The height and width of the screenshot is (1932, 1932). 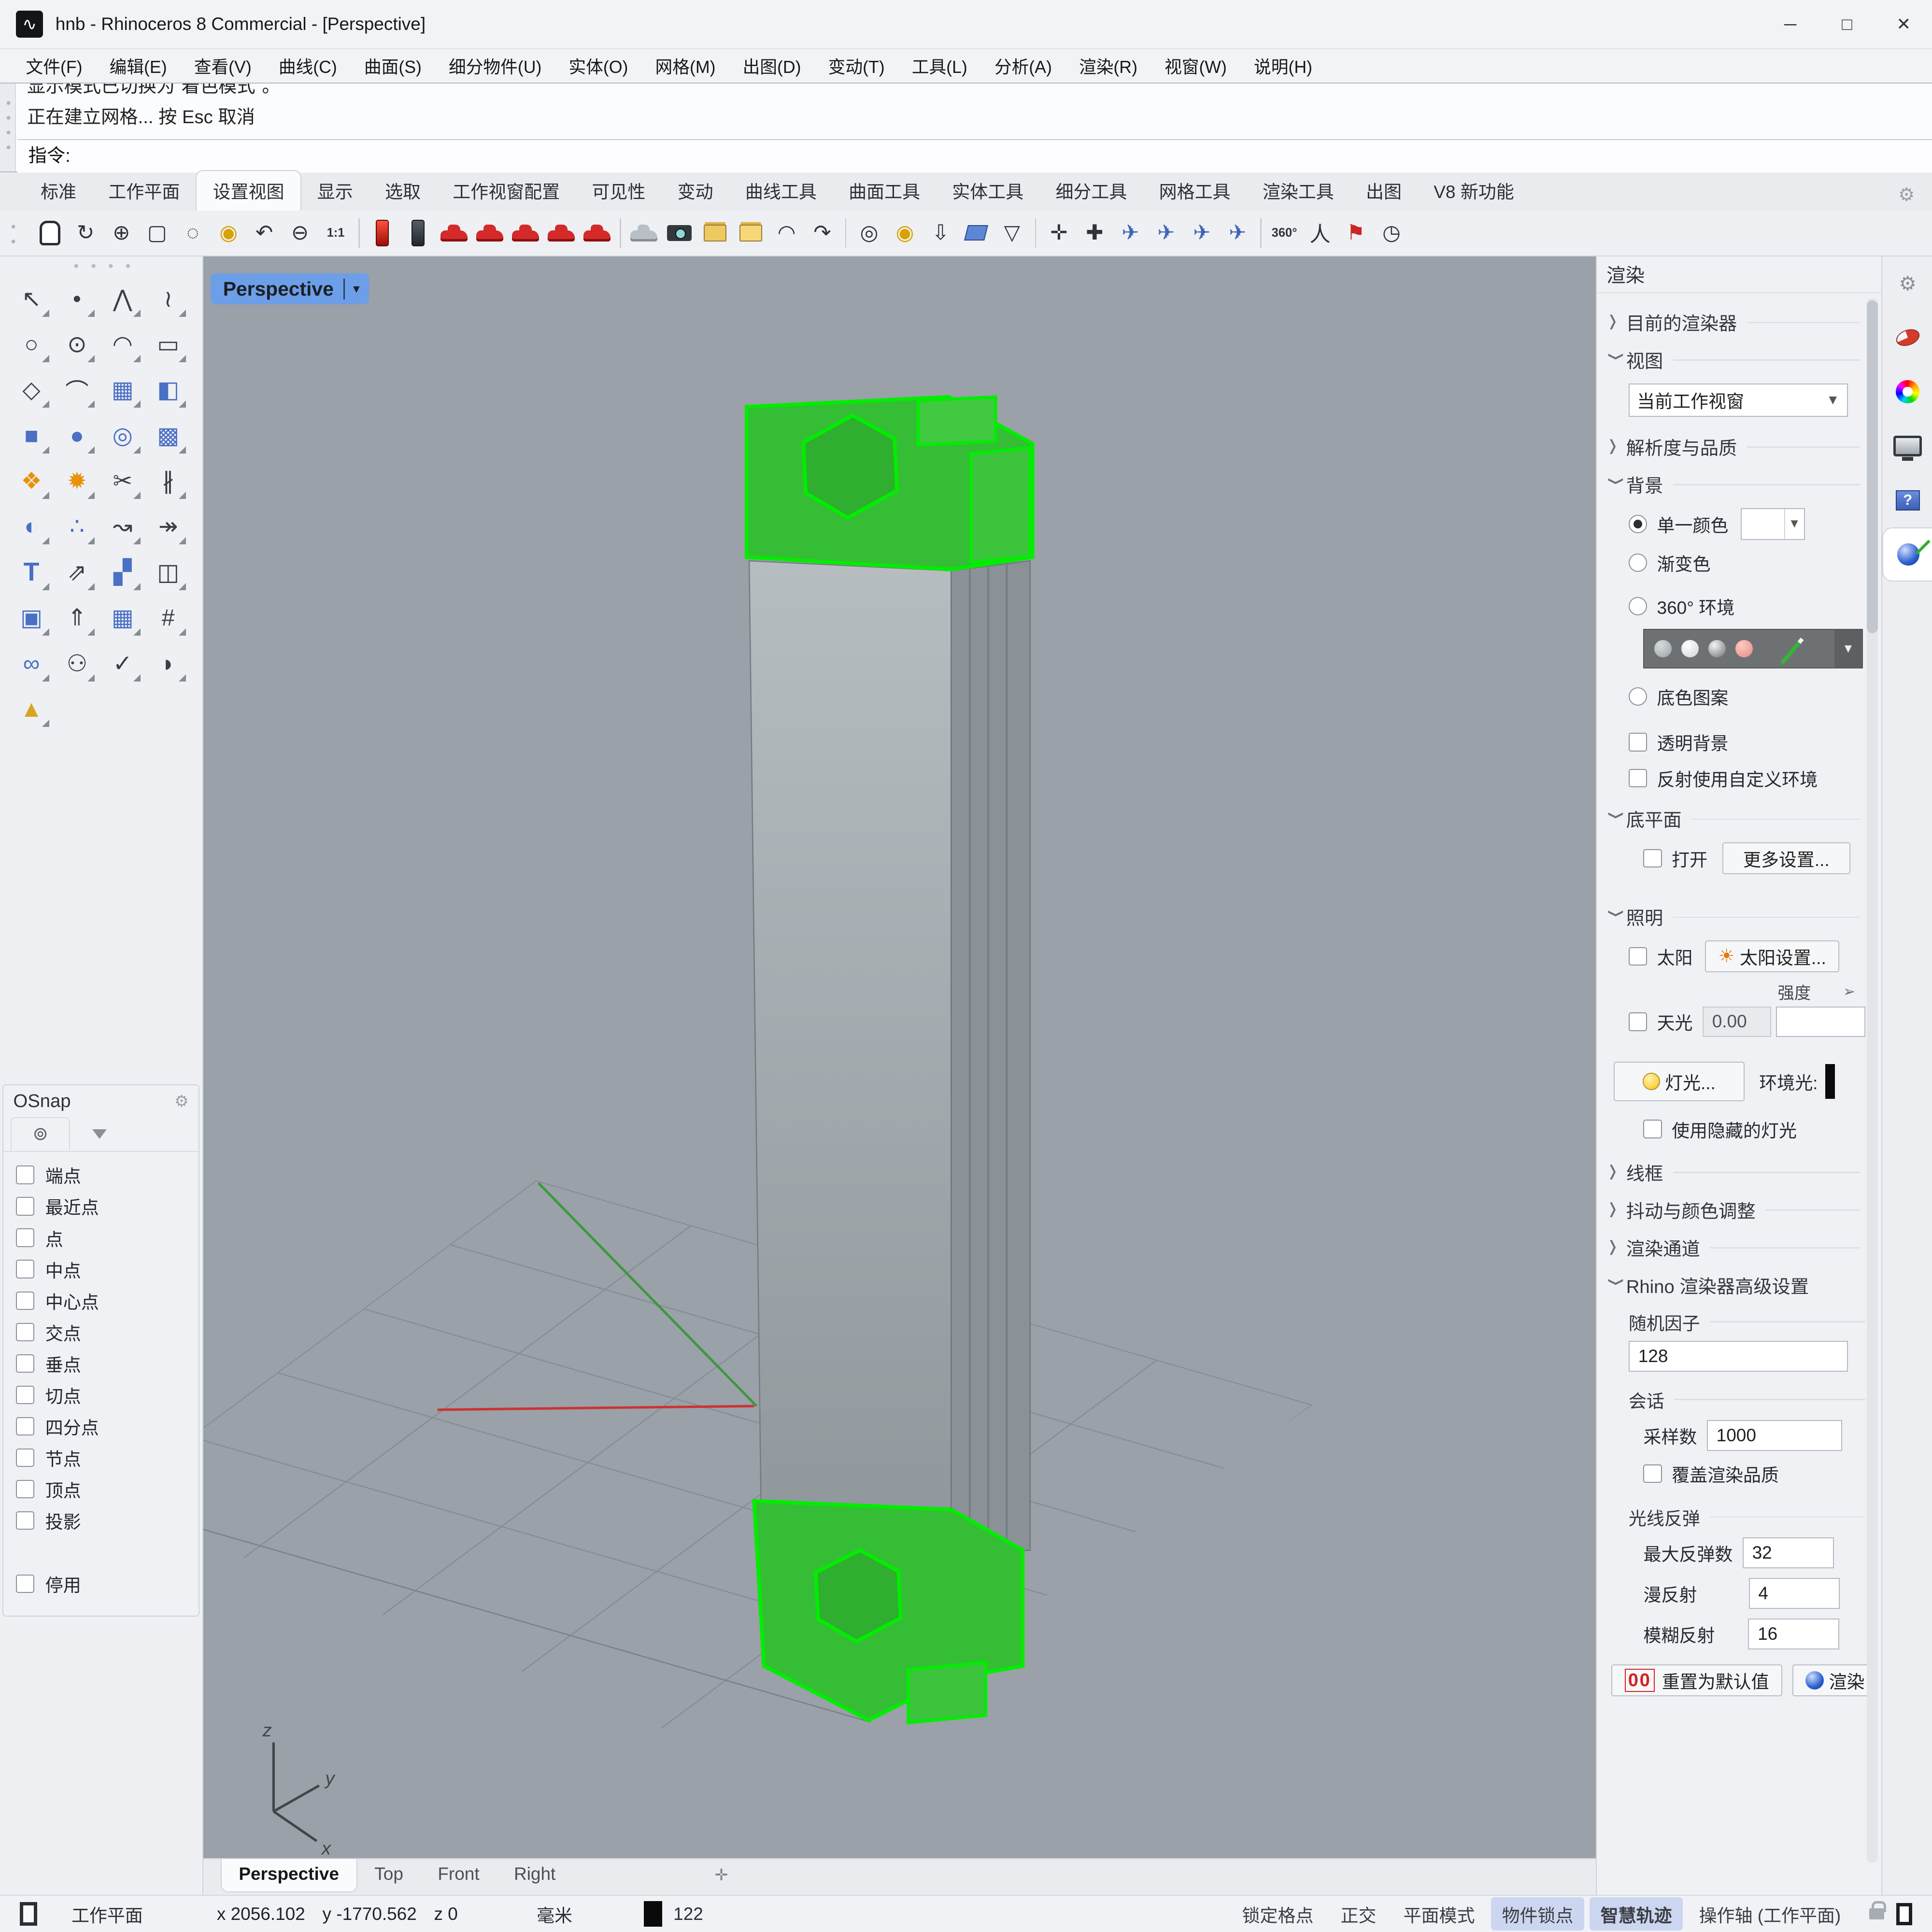 I want to click on zoom-in-icon: ⊕, so click(x=121, y=233).